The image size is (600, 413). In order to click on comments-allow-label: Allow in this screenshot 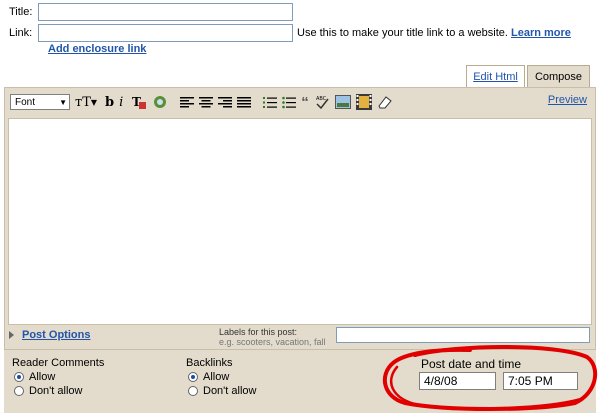, I will do `click(42, 377)`.